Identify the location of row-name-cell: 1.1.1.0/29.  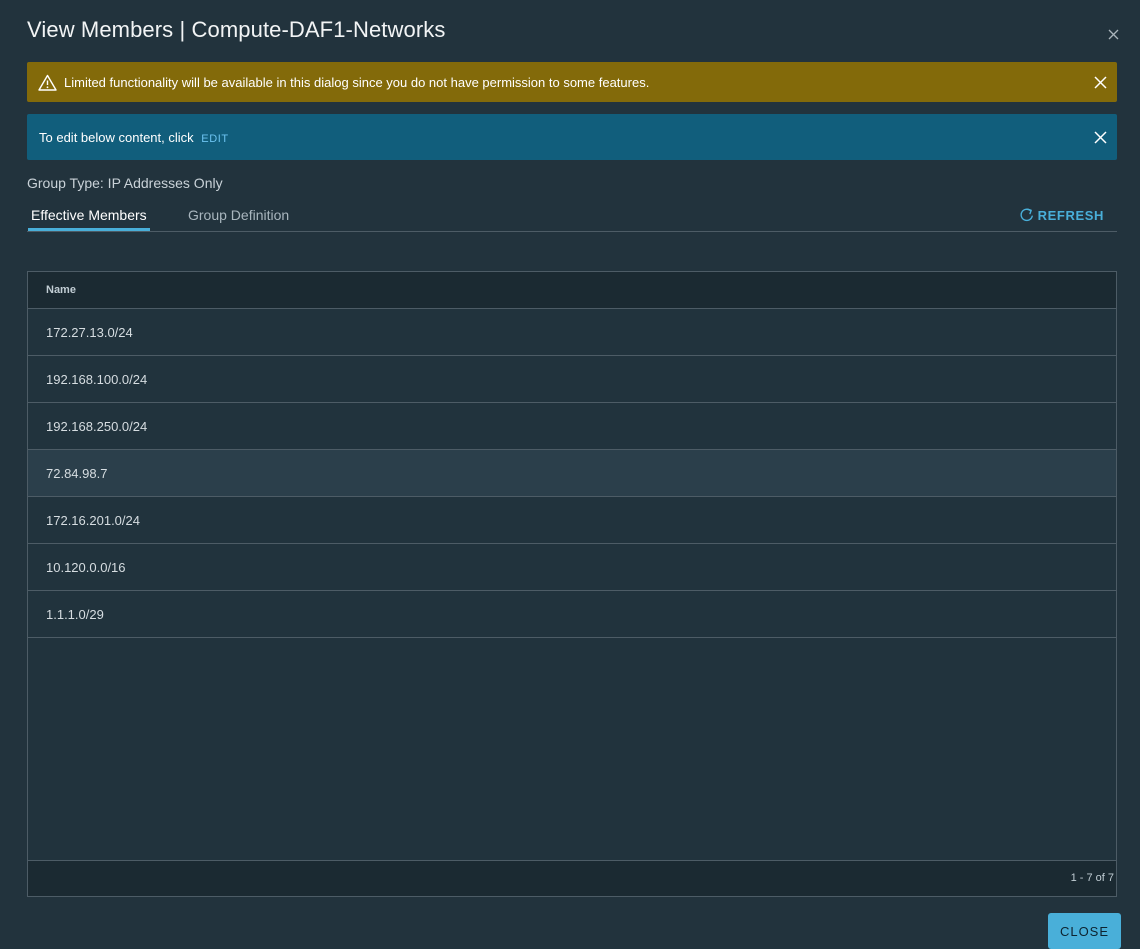
(75, 614).